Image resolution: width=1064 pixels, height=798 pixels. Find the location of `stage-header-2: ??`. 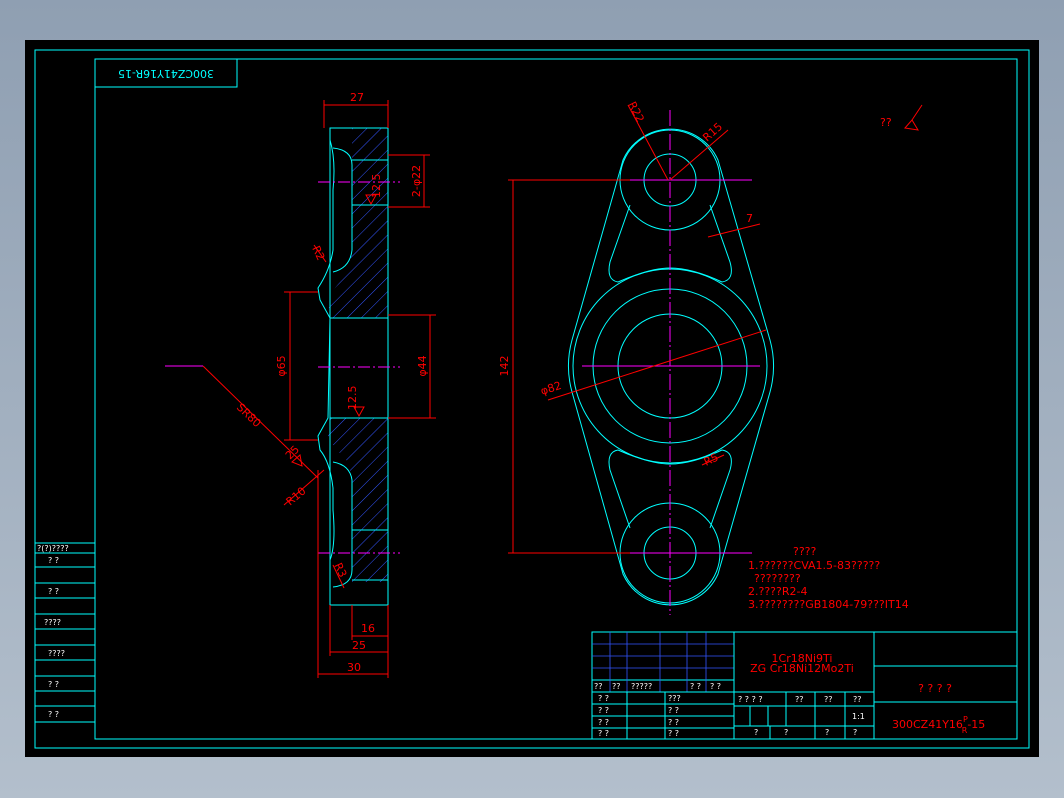

stage-header-2: ?? is located at coordinates (799, 699).